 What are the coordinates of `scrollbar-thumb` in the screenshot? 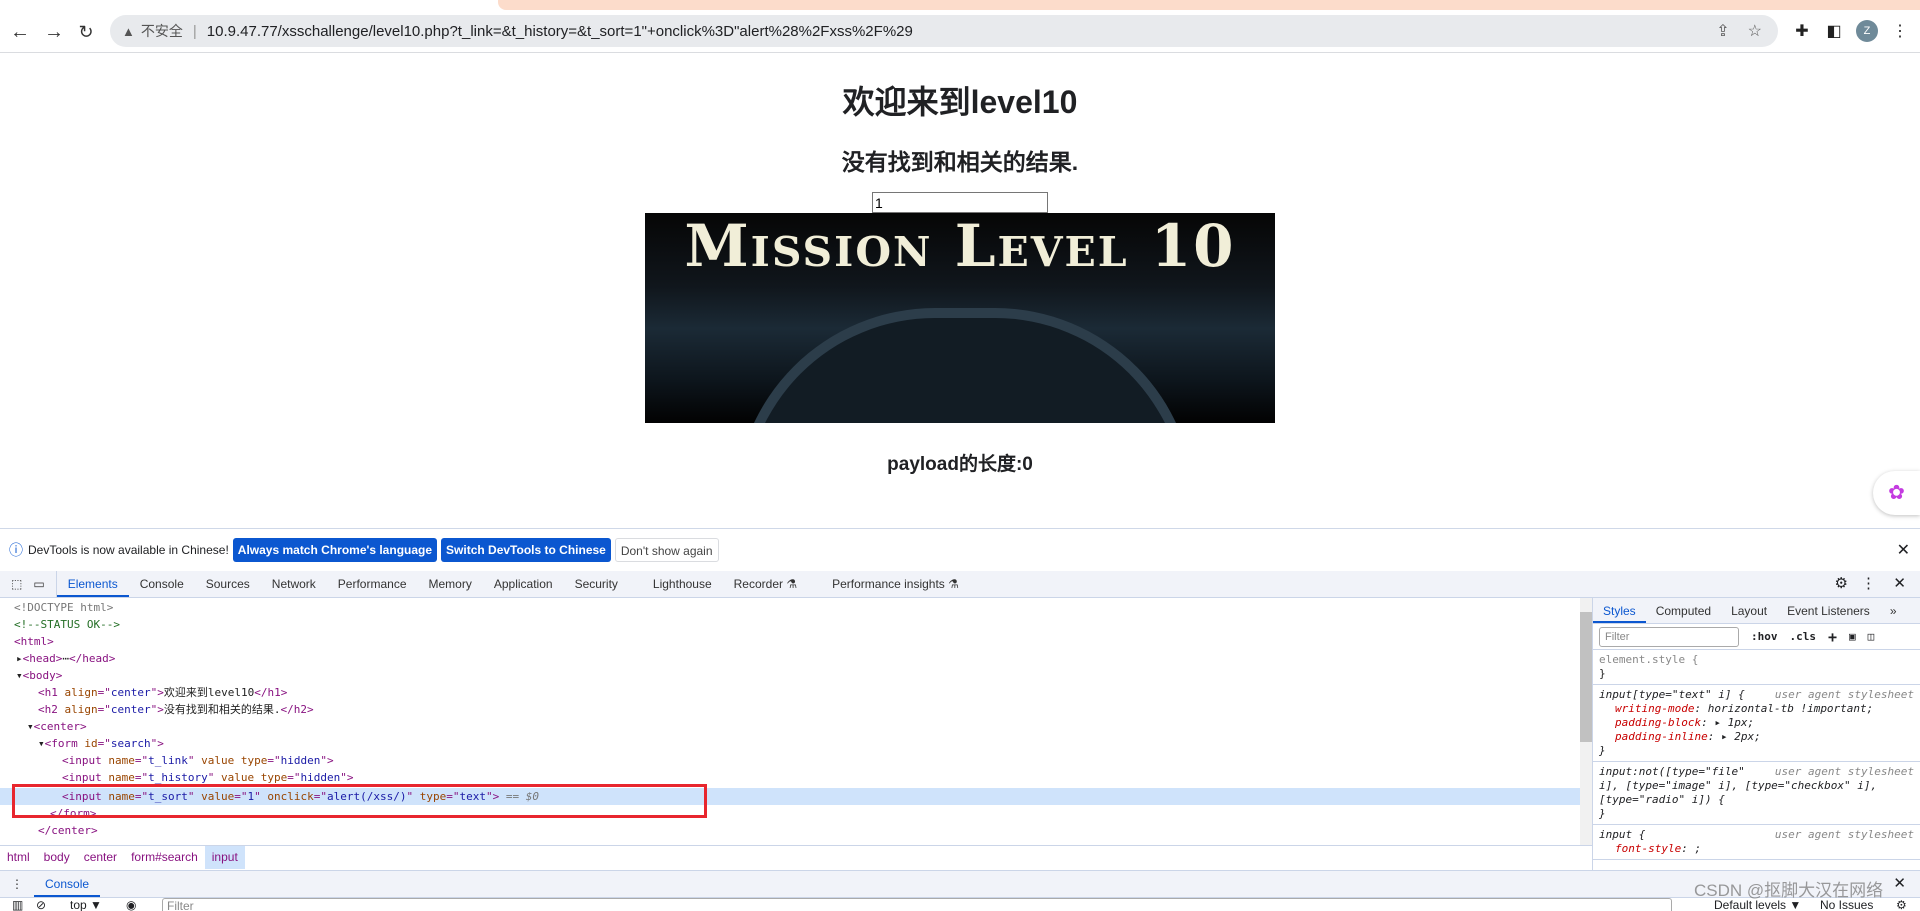 It's located at (1586, 677).